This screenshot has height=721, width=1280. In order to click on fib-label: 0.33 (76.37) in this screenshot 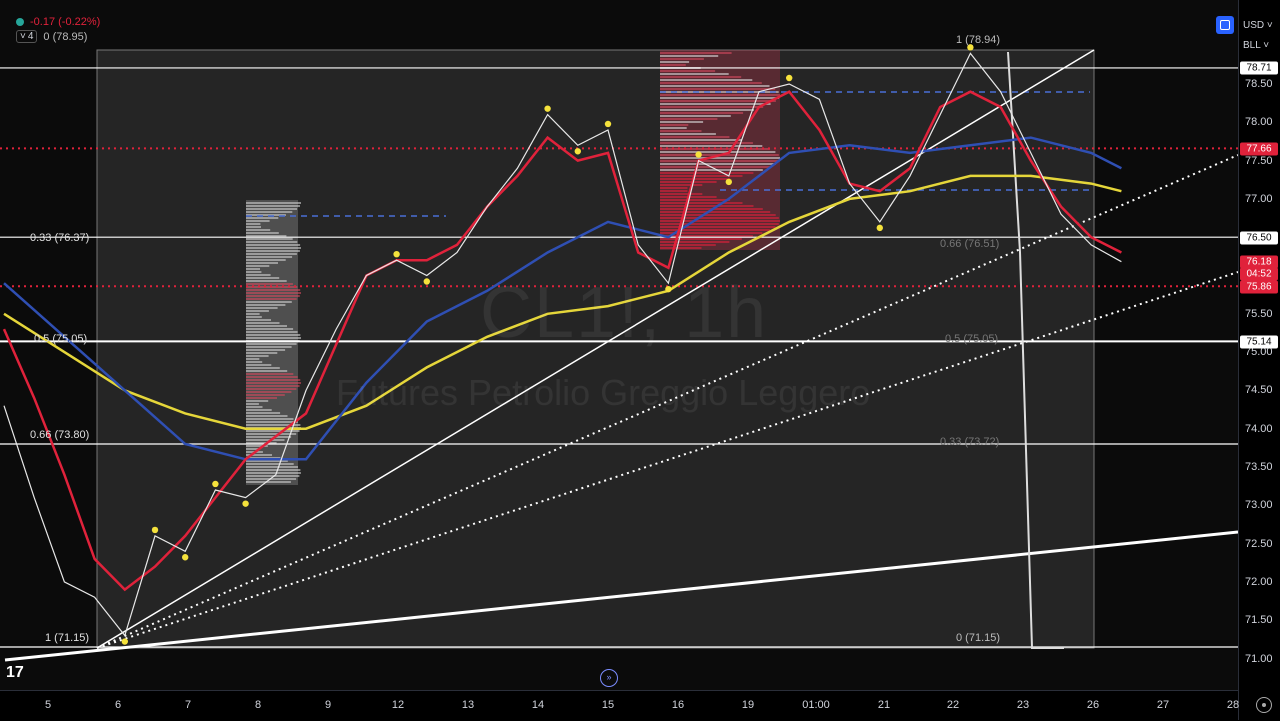, I will do `click(60, 238)`.